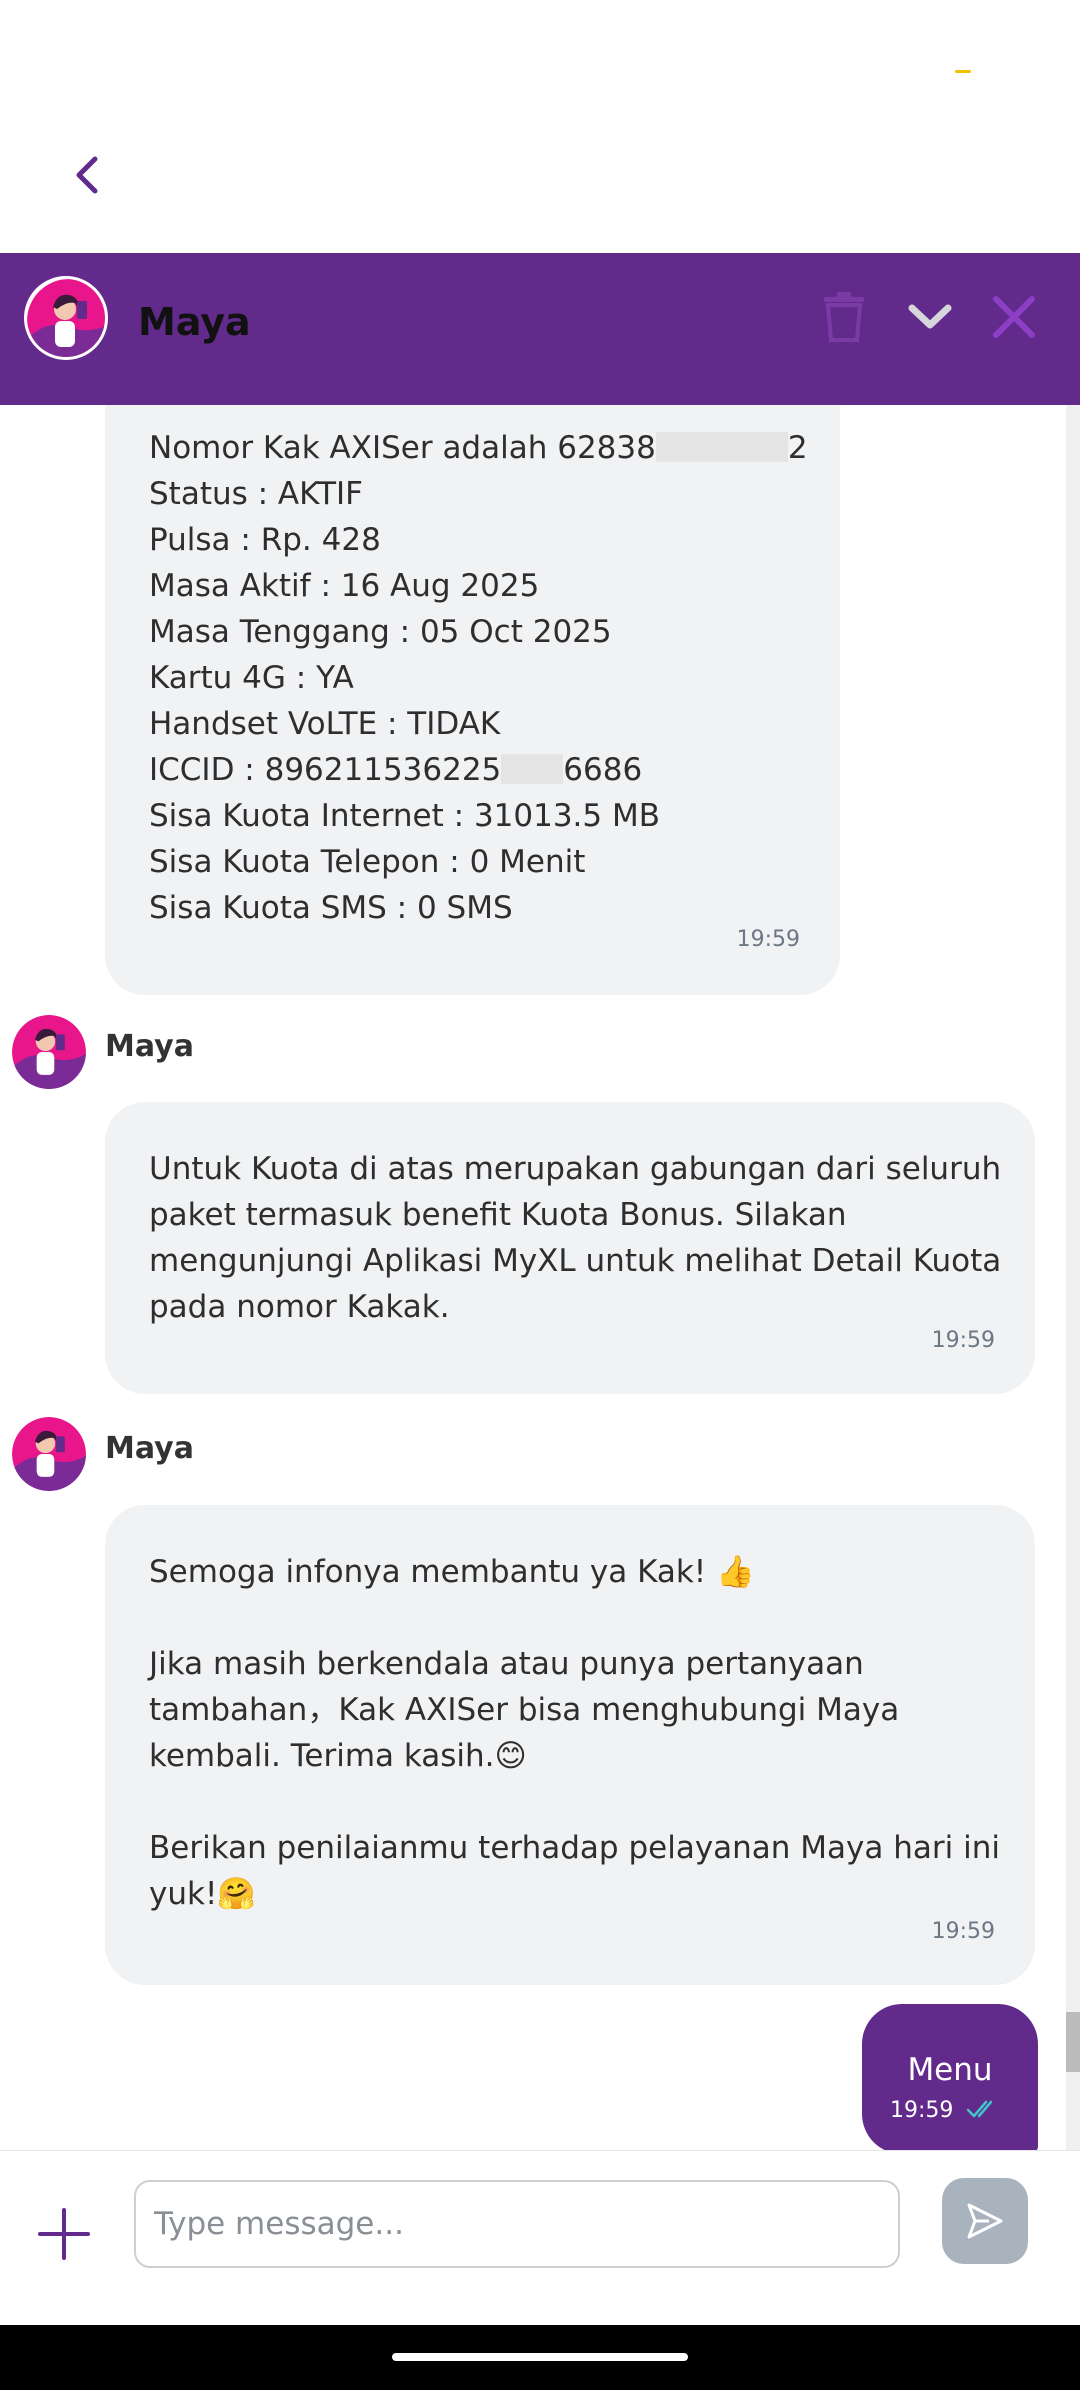  What do you see at coordinates (963, 71) in the screenshot?
I see `status-indicator` at bounding box center [963, 71].